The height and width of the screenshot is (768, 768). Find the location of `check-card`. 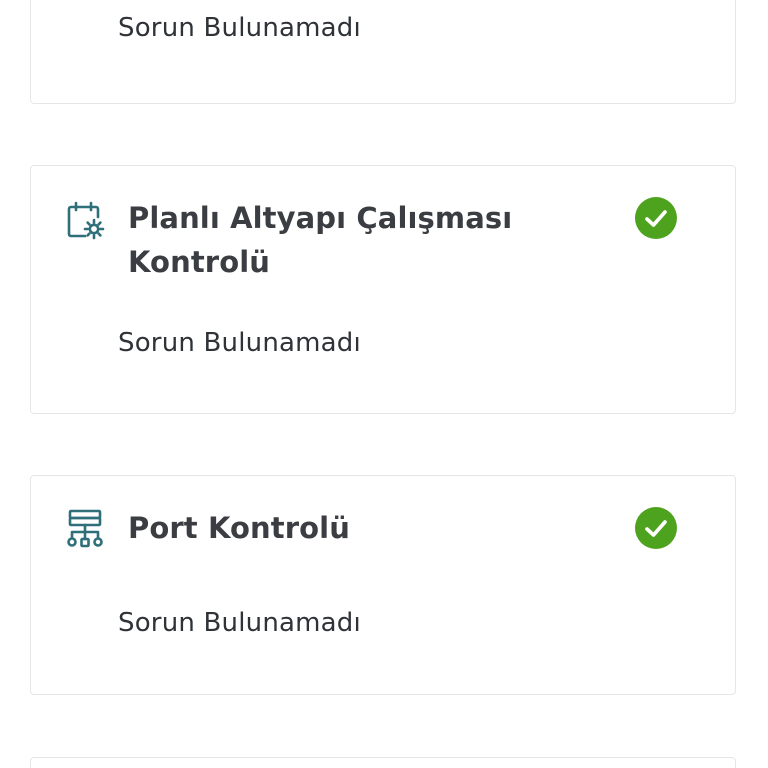

check-card is located at coordinates (383, 762).